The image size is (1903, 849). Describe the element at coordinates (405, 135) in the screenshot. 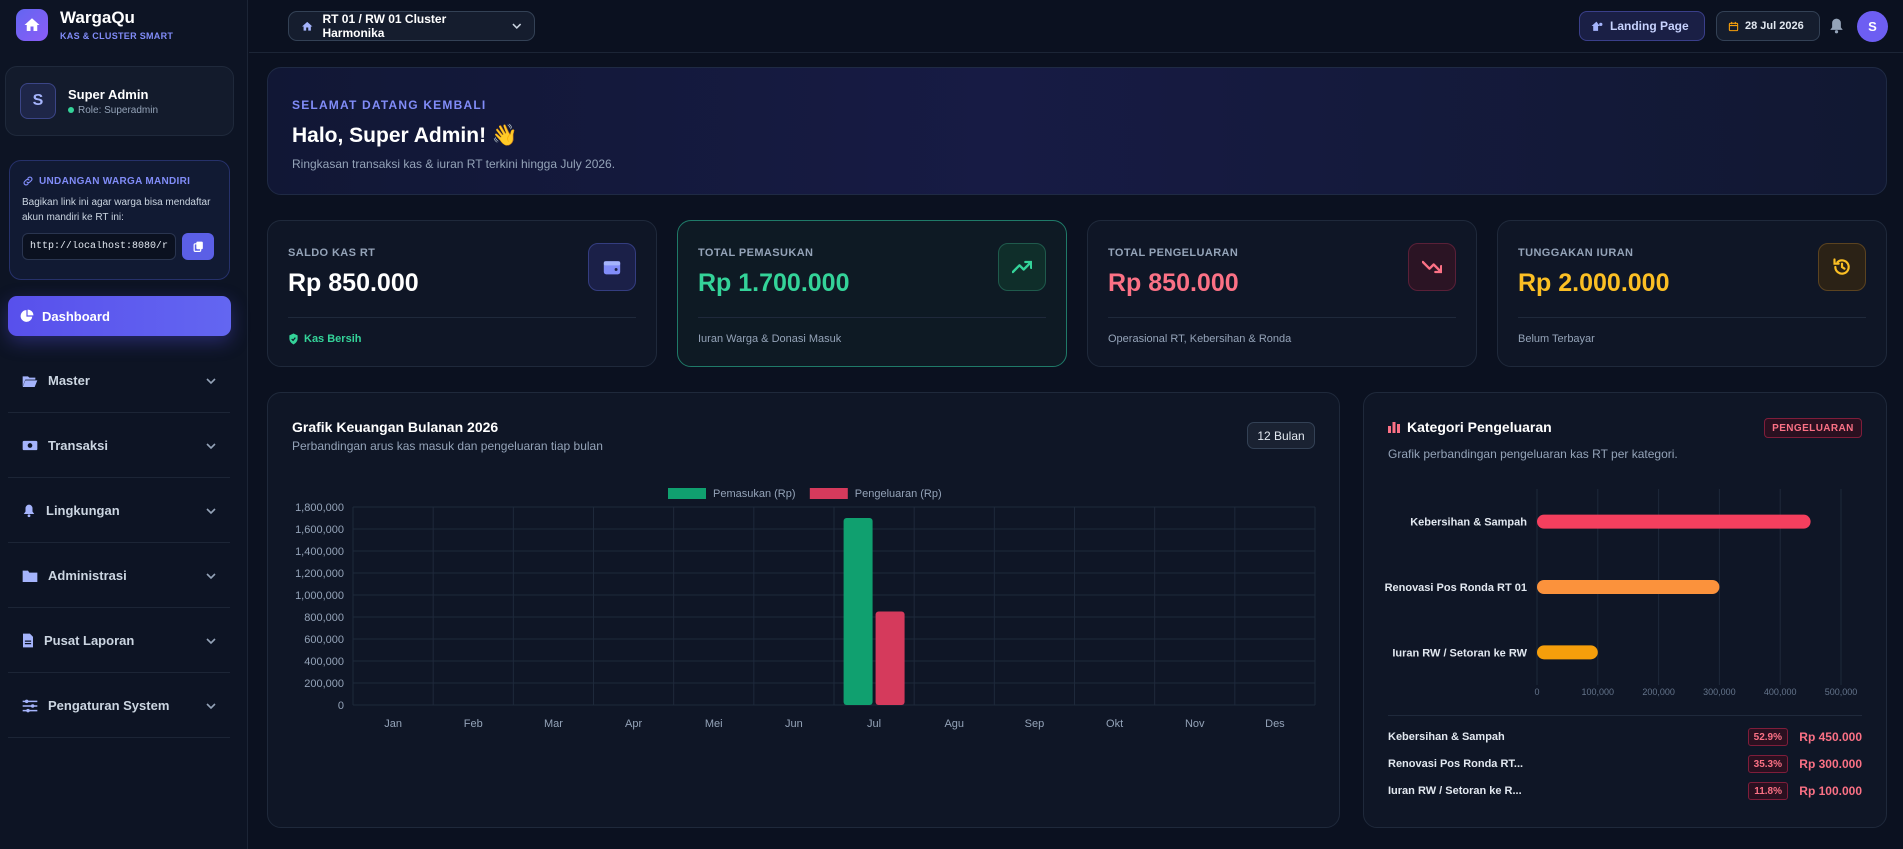

I see `welcome-title: Halo, Super Admin! 👋` at that location.